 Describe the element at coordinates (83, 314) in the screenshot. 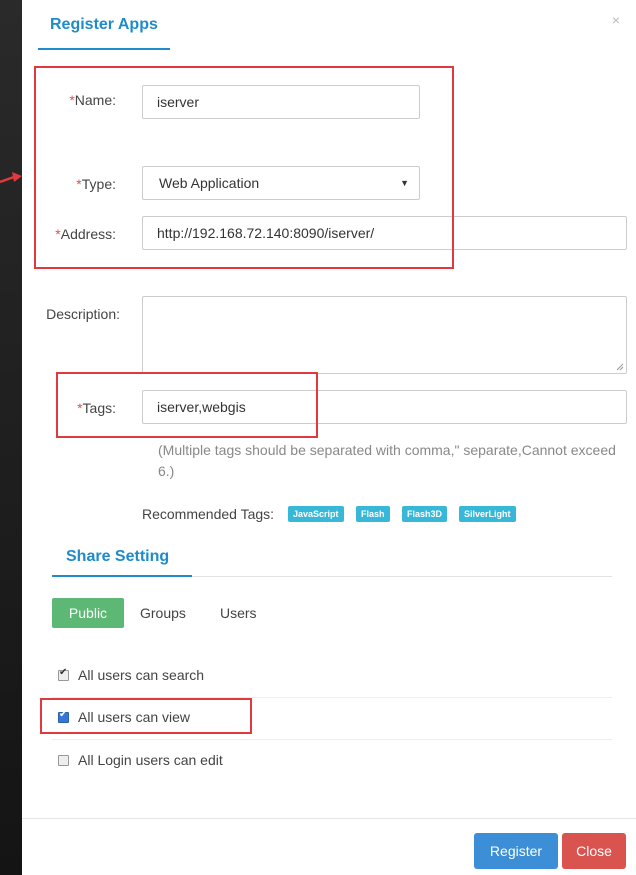

I see `description-label: Description:` at that location.